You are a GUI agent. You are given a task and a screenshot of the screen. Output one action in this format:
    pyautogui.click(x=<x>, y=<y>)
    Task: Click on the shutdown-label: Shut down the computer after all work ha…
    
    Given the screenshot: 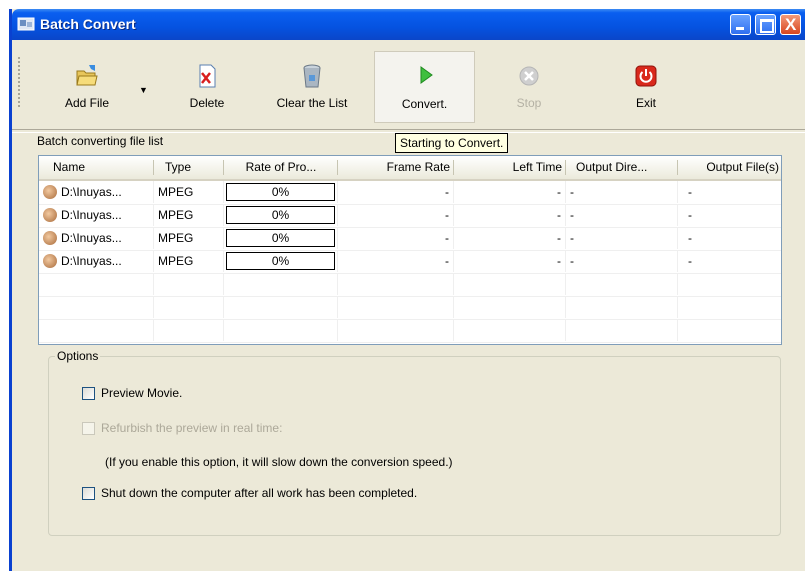 What is the action you would take?
    pyautogui.click(x=259, y=493)
    